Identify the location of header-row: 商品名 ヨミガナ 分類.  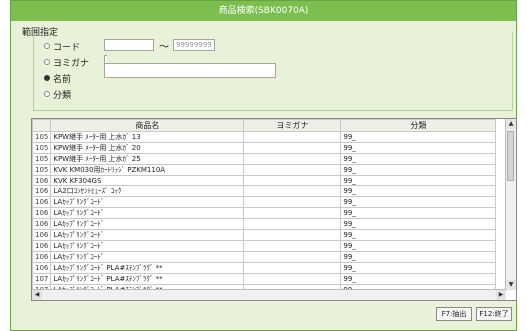
(264, 125).